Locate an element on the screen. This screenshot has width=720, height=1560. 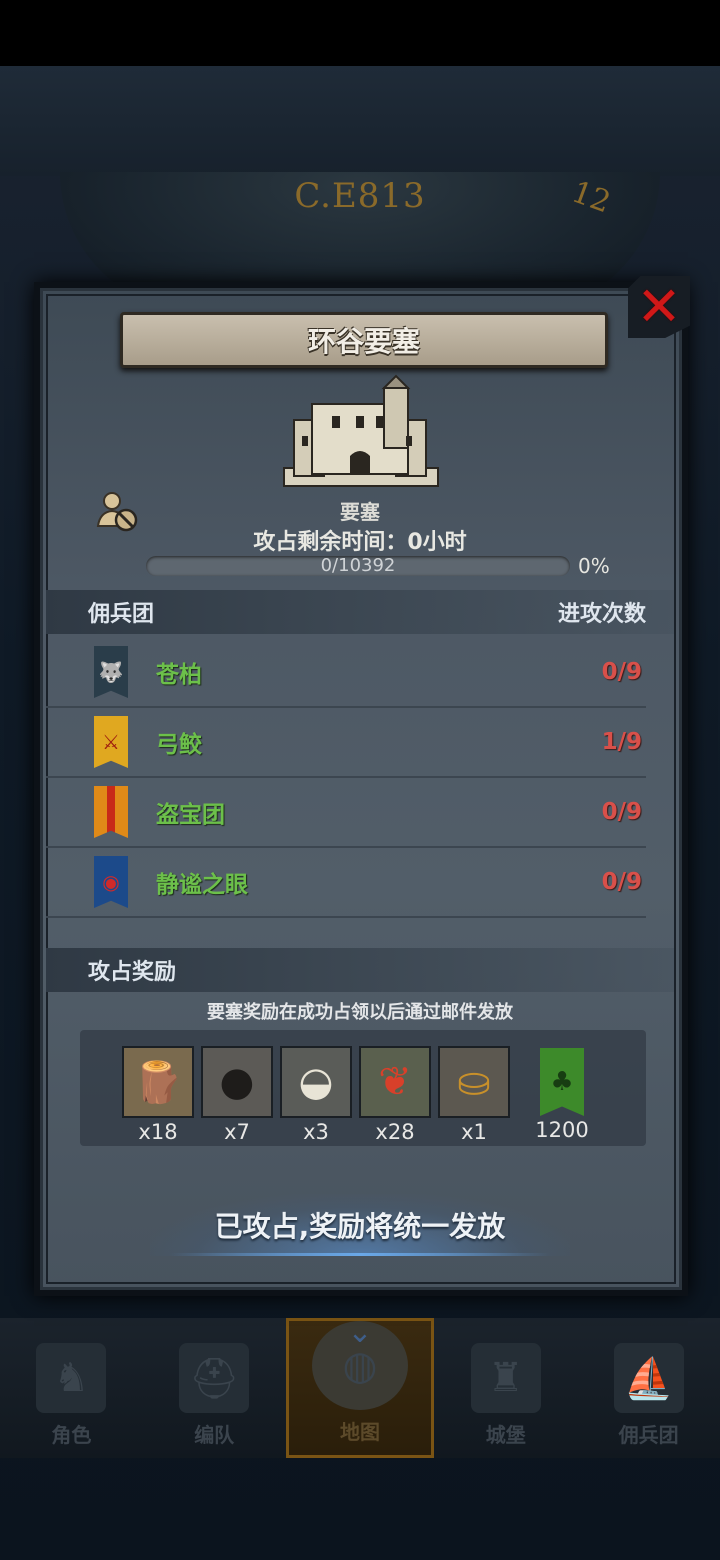
reward-item-salt: ◒ x3 is located at coordinates (316, 1095).